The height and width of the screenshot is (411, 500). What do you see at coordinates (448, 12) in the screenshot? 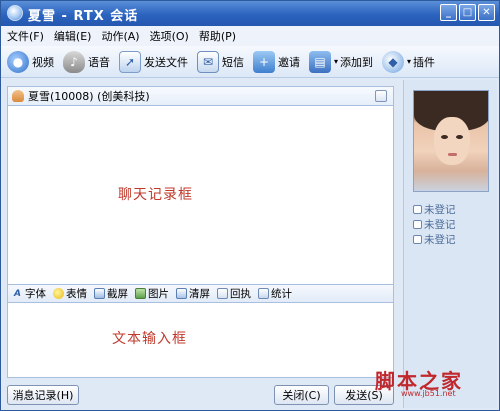
I see `minimize-button: _` at bounding box center [448, 12].